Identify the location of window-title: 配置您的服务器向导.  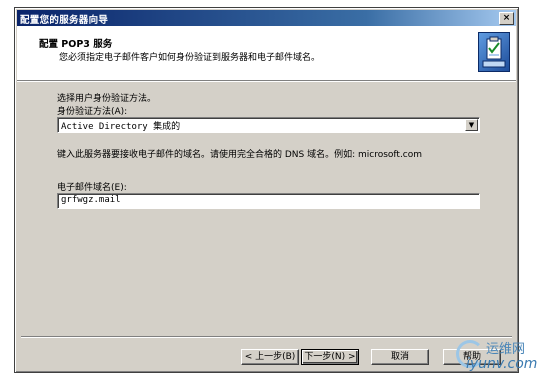
(64, 20).